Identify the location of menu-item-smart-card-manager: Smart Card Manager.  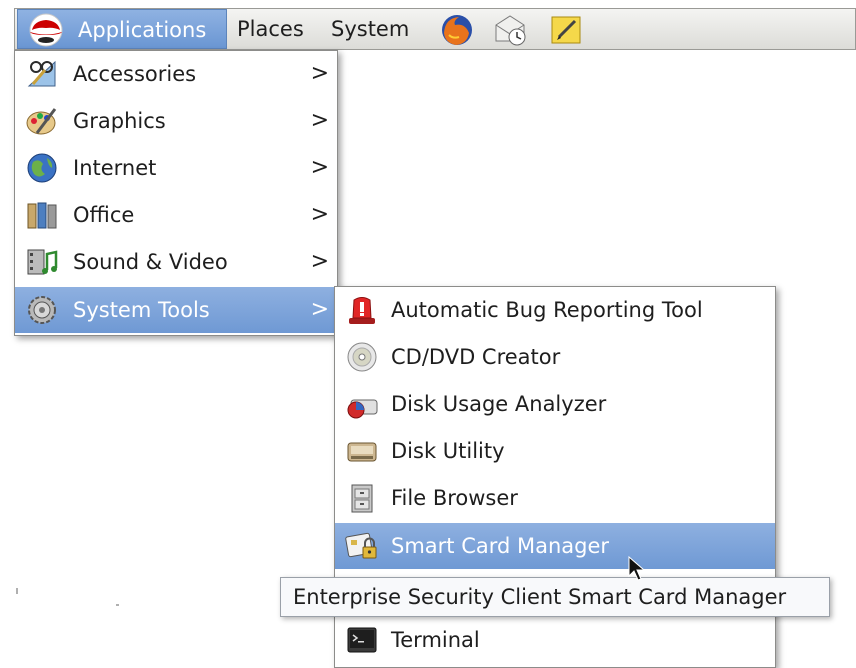
(555, 546).